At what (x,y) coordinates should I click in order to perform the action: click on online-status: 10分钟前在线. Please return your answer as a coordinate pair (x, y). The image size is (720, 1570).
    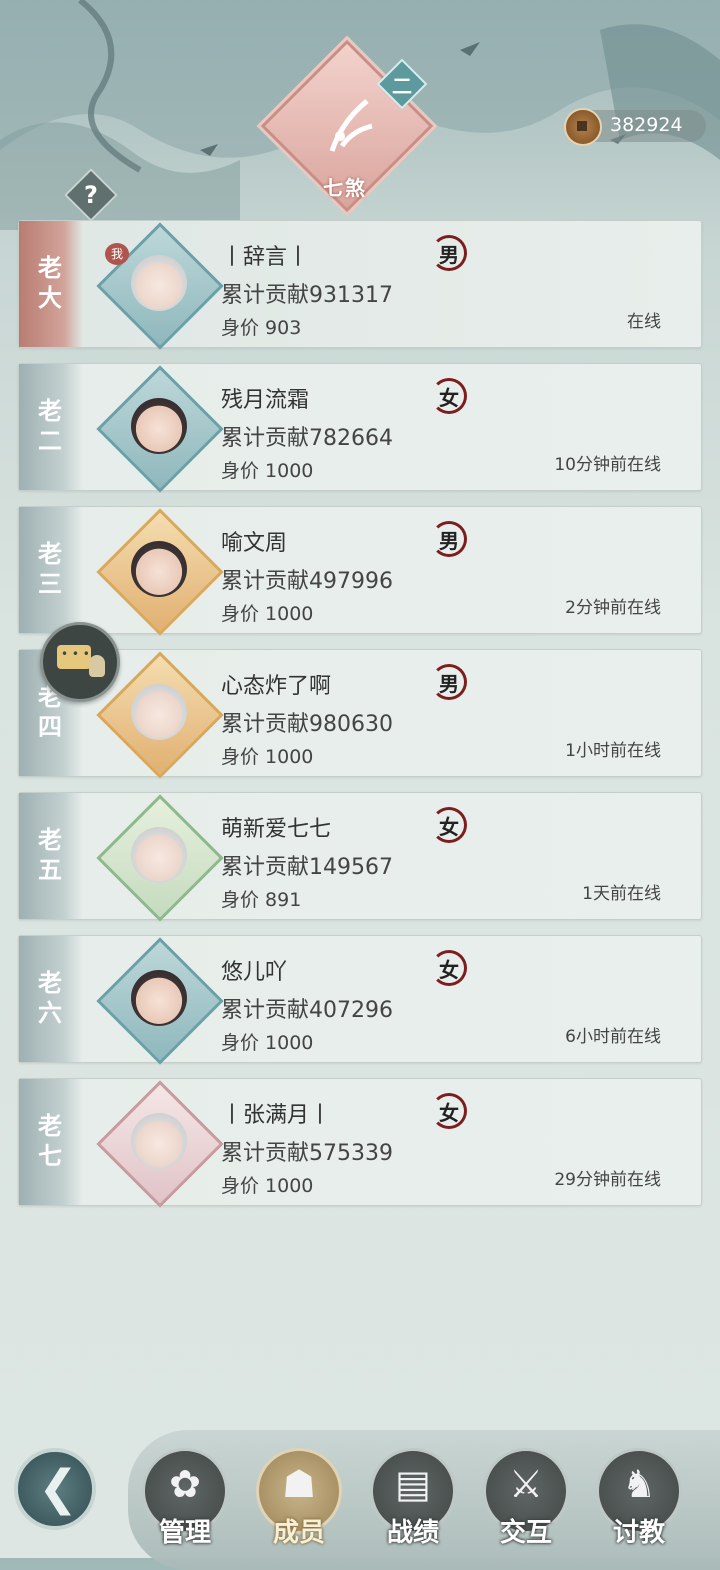
    Looking at the image, I should click on (607, 465).